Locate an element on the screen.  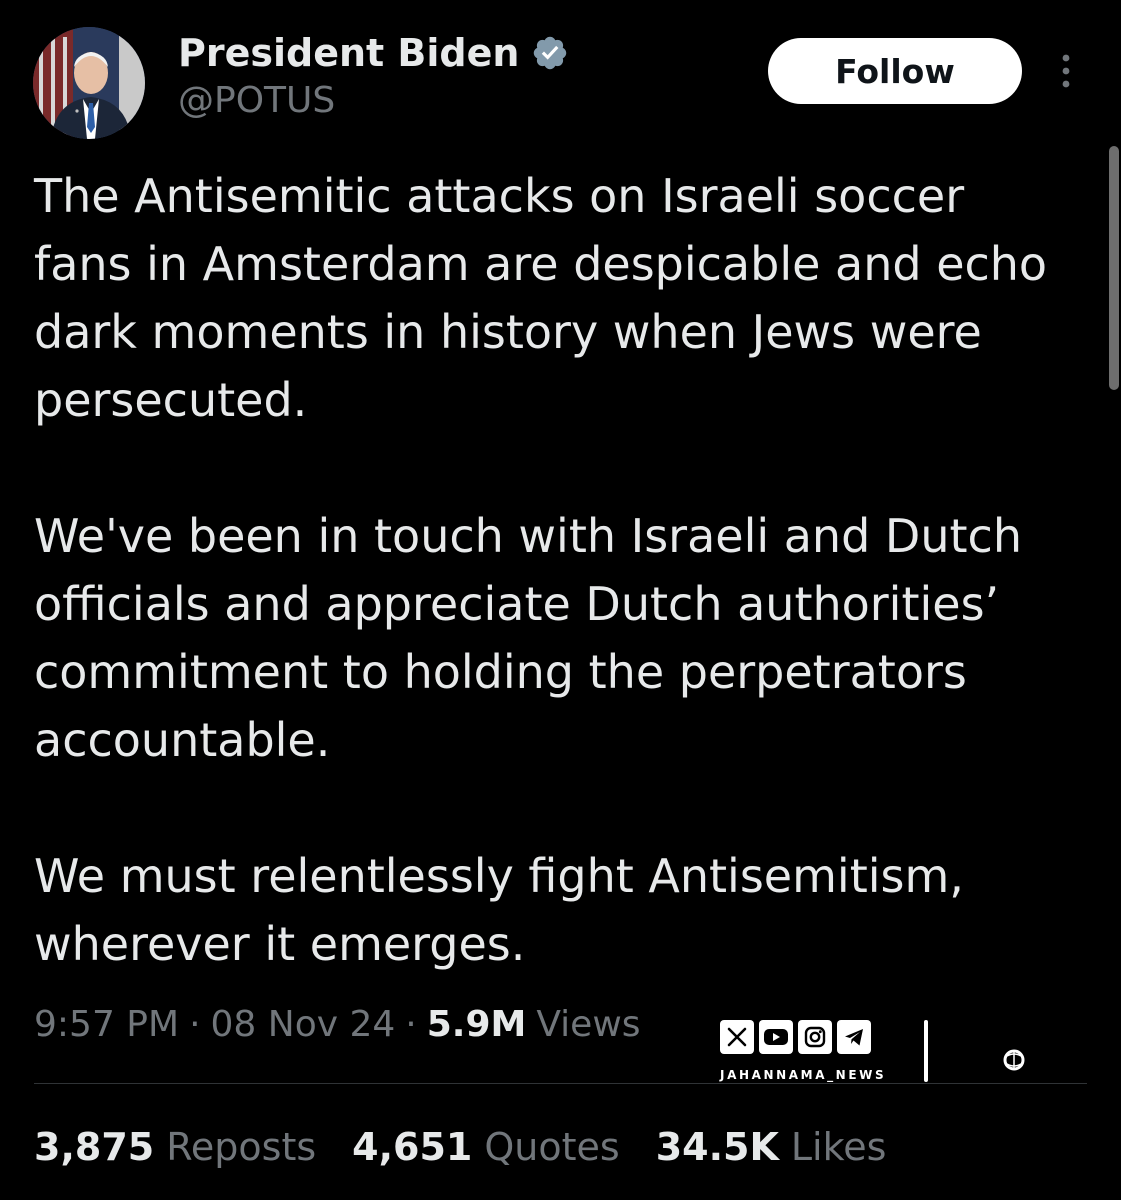
views-label: Views is located at coordinates (588, 1024).